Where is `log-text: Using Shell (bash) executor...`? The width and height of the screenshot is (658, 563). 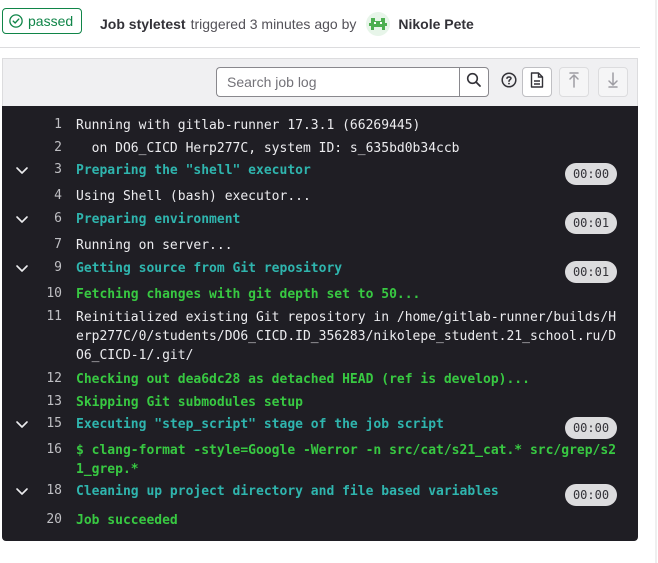 log-text: Using Shell (bash) executor... is located at coordinates (193, 196).